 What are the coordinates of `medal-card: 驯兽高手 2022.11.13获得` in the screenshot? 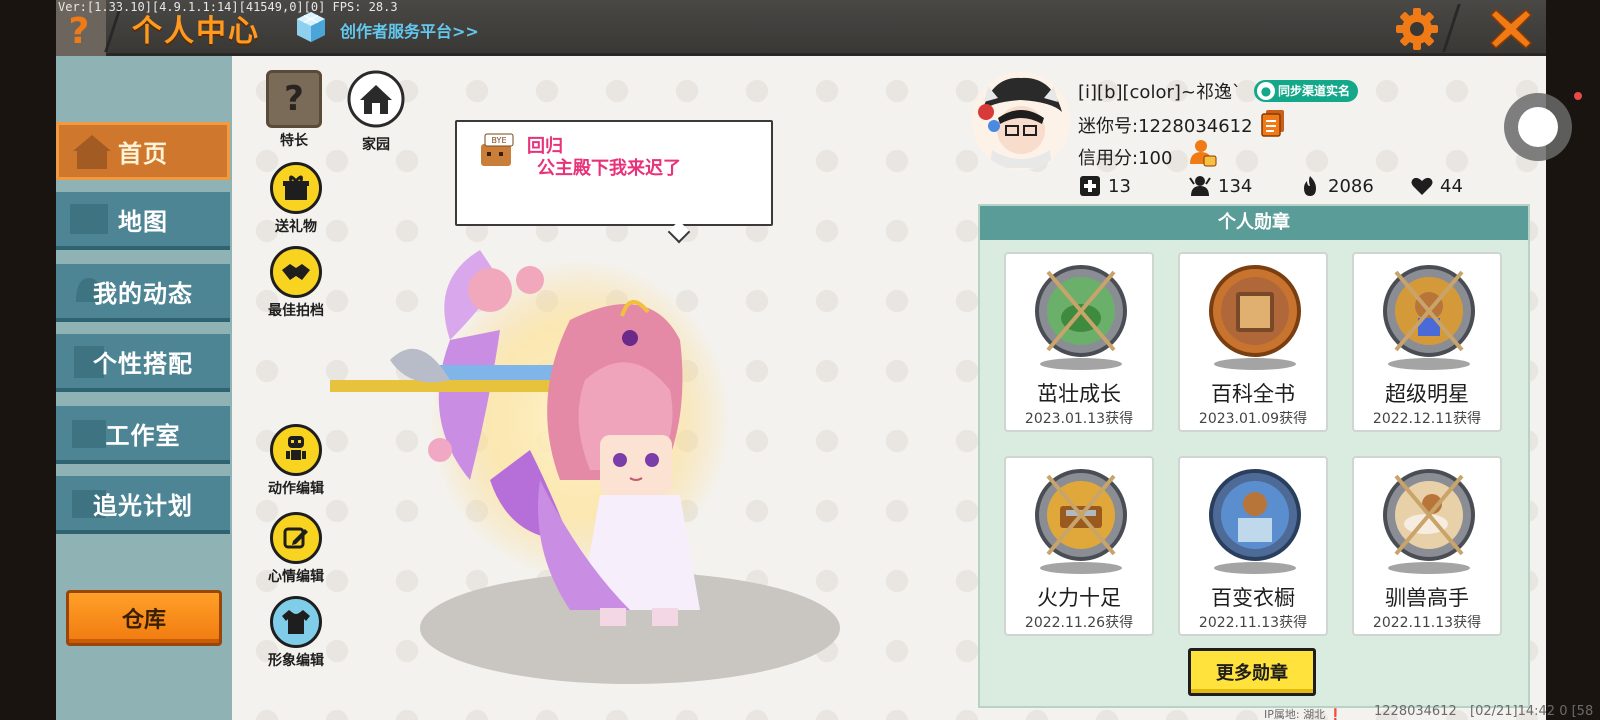 It's located at (1427, 546).